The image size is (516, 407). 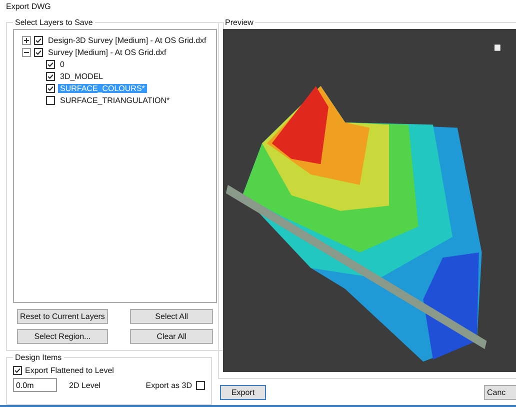 What do you see at coordinates (35, 385) in the screenshot?
I see `level-field: 0.0m` at bounding box center [35, 385].